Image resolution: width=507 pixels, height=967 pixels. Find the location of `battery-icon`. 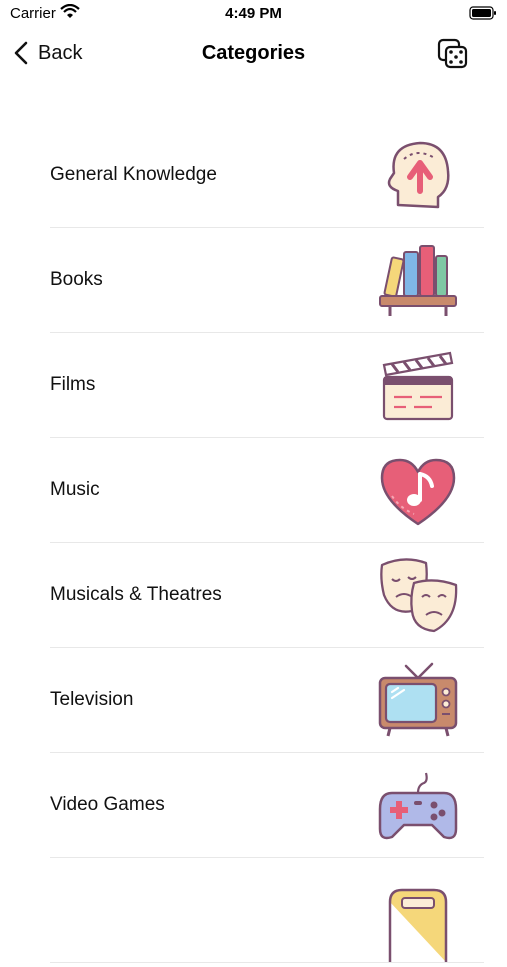

battery-icon is located at coordinates (483, 15).